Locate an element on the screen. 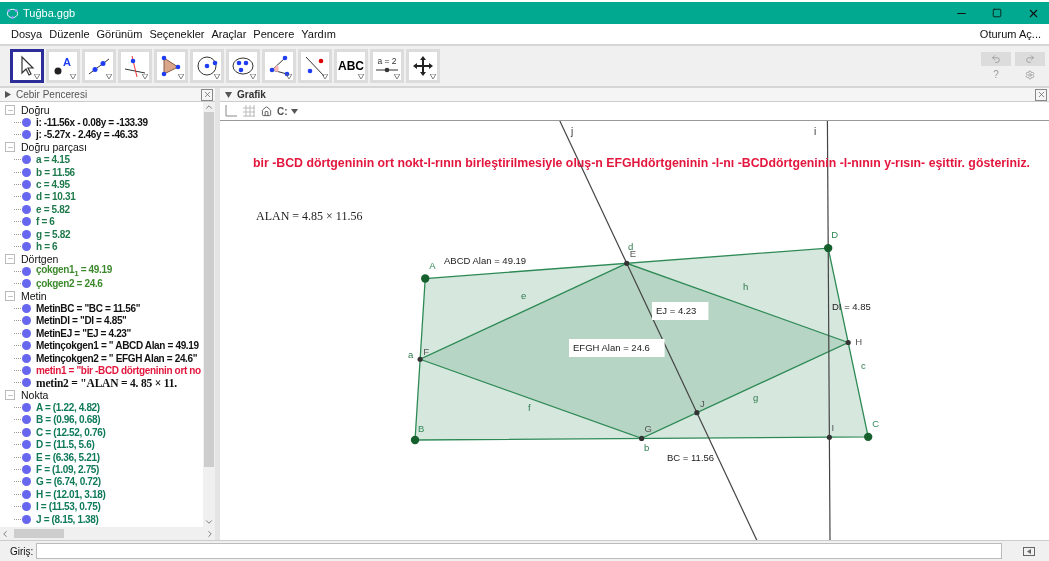 The width and height of the screenshot is (1049, 561). menu-item: Yardım is located at coordinates (318, 34).